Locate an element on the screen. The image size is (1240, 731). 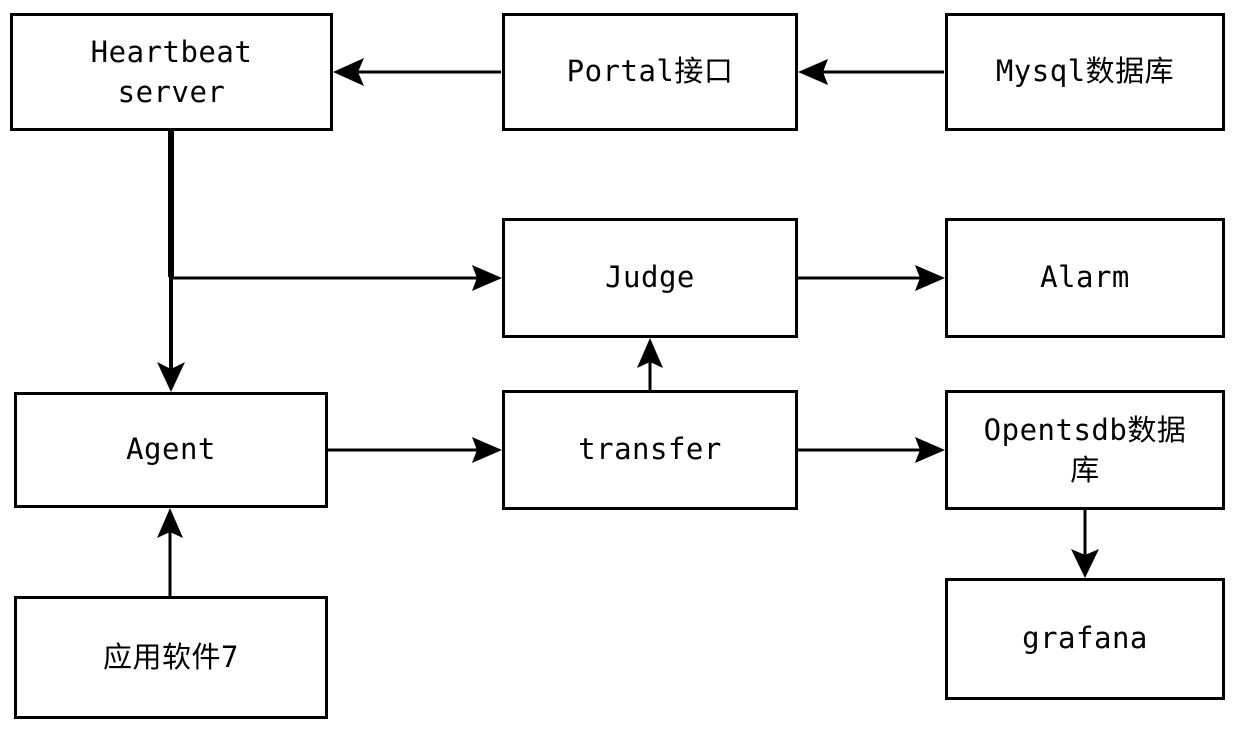
node-heartbeat-server-label: Heartbeat server is located at coordinates (171, 71).